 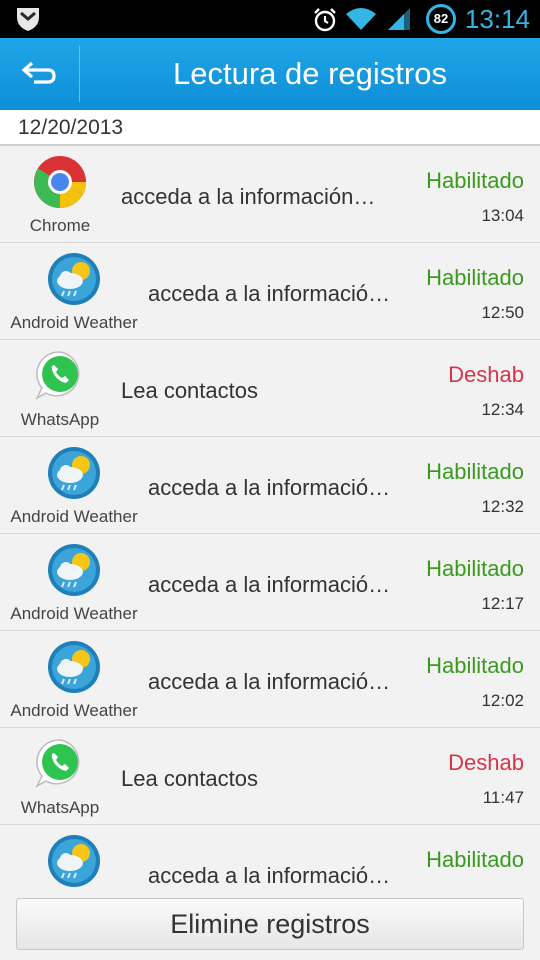 What do you see at coordinates (502, 312) in the screenshot?
I see `log-time: 12:50` at bounding box center [502, 312].